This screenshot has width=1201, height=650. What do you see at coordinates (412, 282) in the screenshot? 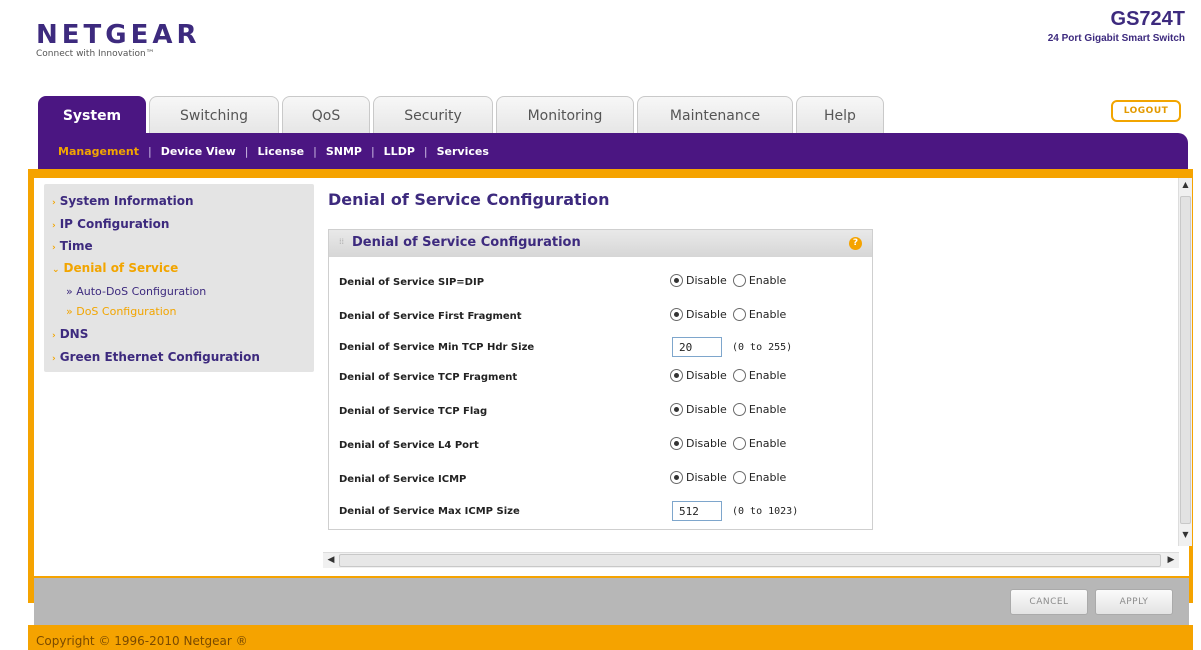
I see `row-label: Denial of Service SIP=DIP` at bounding box center [412, 282].